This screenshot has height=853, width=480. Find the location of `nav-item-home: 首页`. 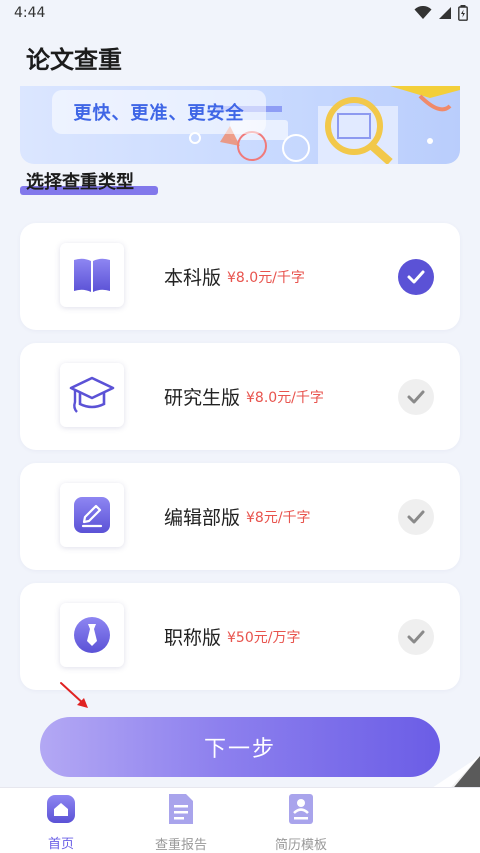

nav-item-home: 首页 is located at coordinates (61, 822).